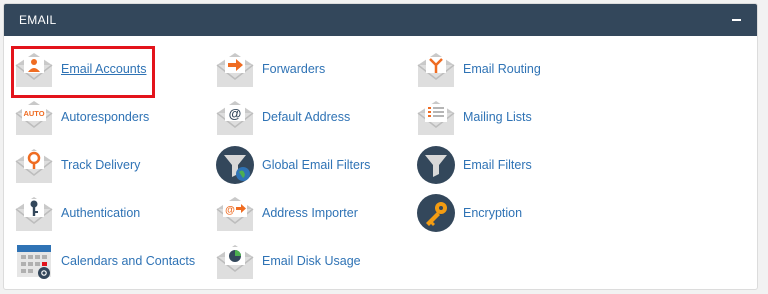 The width and height of the screenshot is (768, 294). I want to click on item-label: Autoresponders, so click(105, 117).